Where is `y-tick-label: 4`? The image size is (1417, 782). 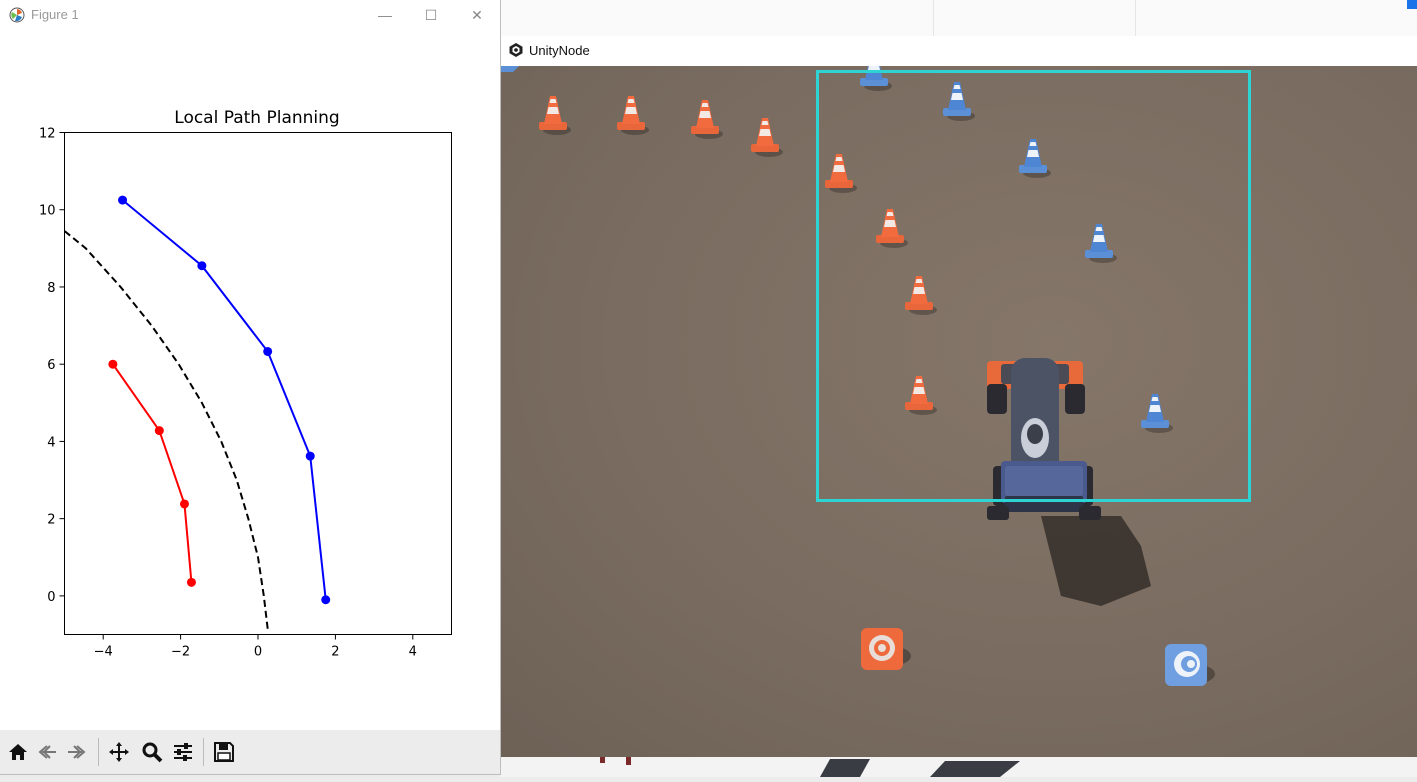
y-tick-label: 4 is located at coordinates (51, 442).